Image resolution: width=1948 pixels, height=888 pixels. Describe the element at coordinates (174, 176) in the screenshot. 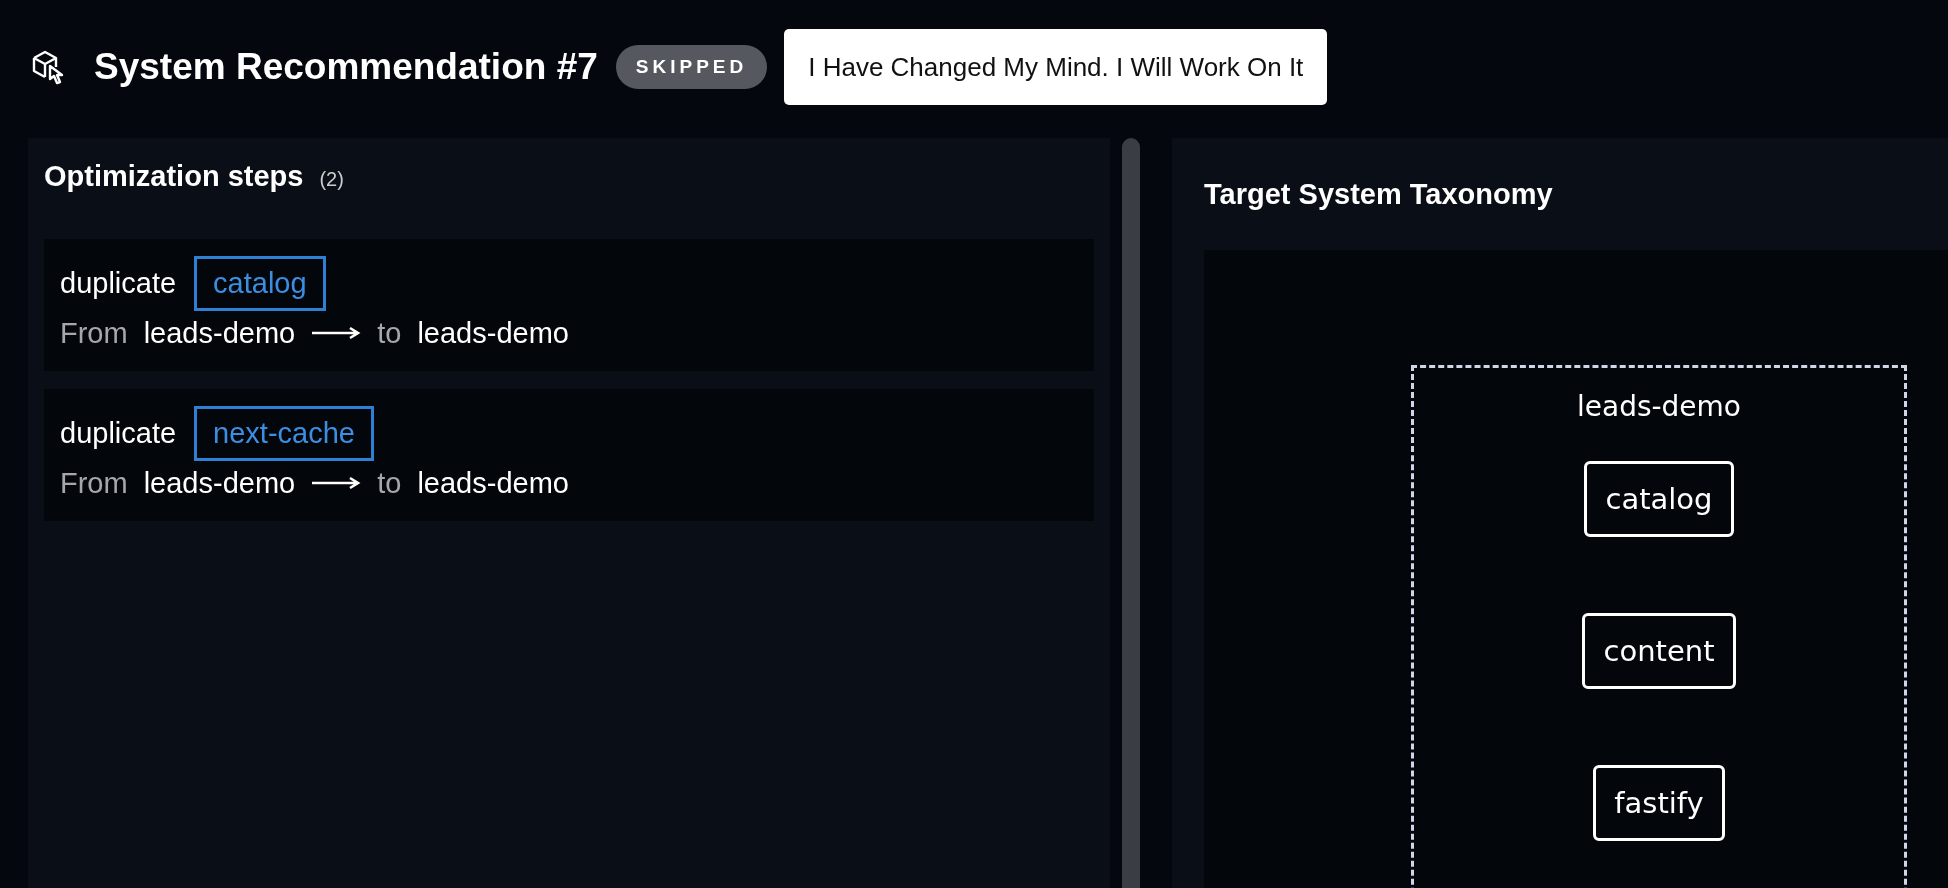

I see `panel-title: Optimization steps` at that location.